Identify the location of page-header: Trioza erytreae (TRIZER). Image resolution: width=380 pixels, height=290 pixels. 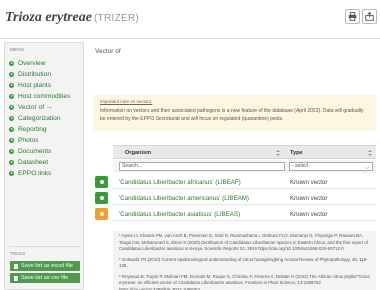
(190, 19).